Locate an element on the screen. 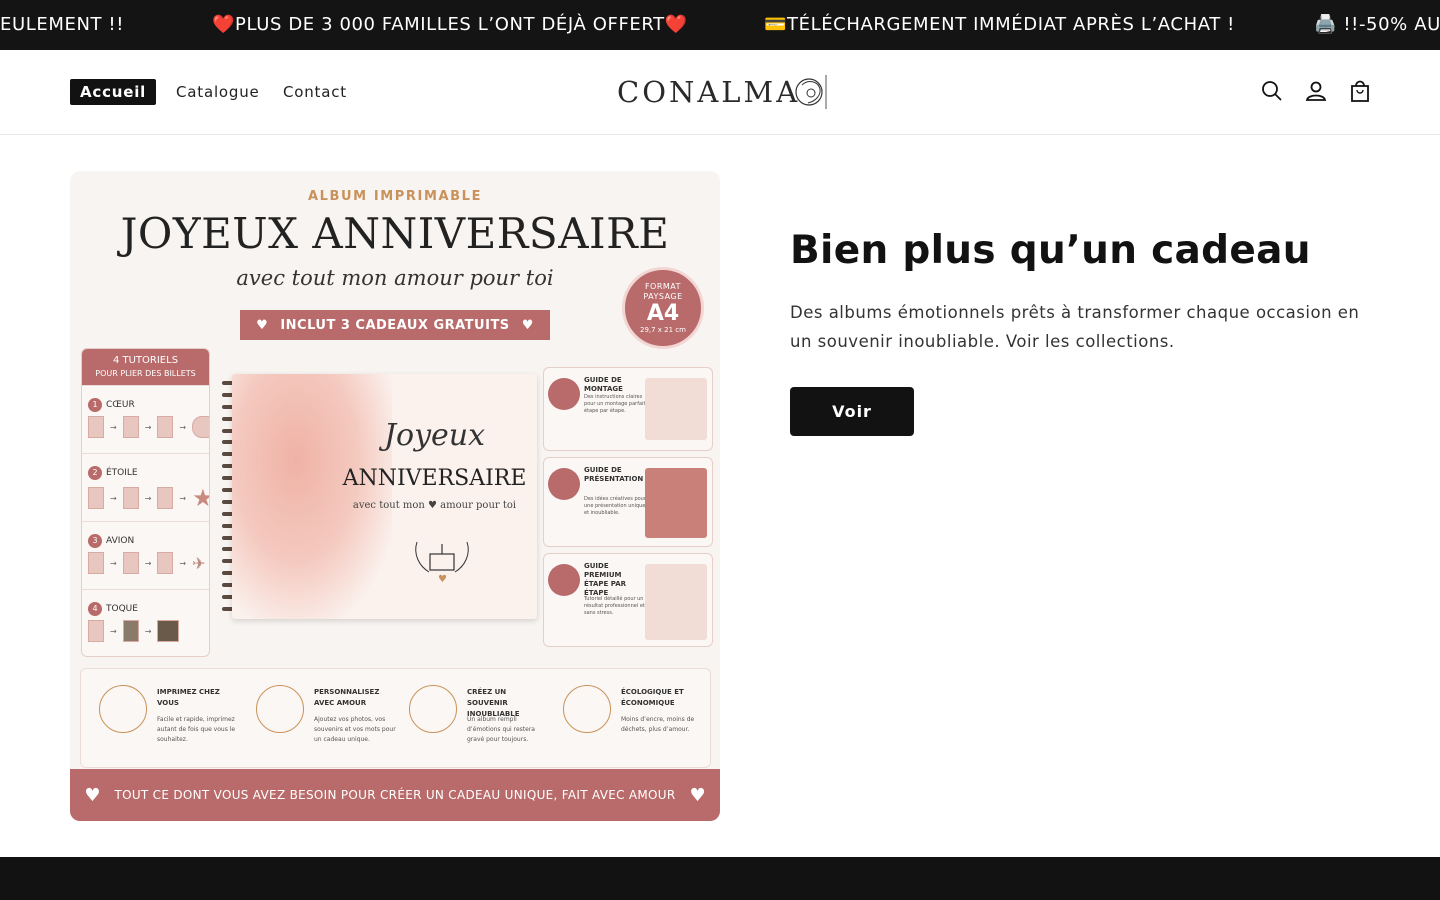  hero-title: Bien plus qu’un cadeau is located at coordinates (1050, 250).